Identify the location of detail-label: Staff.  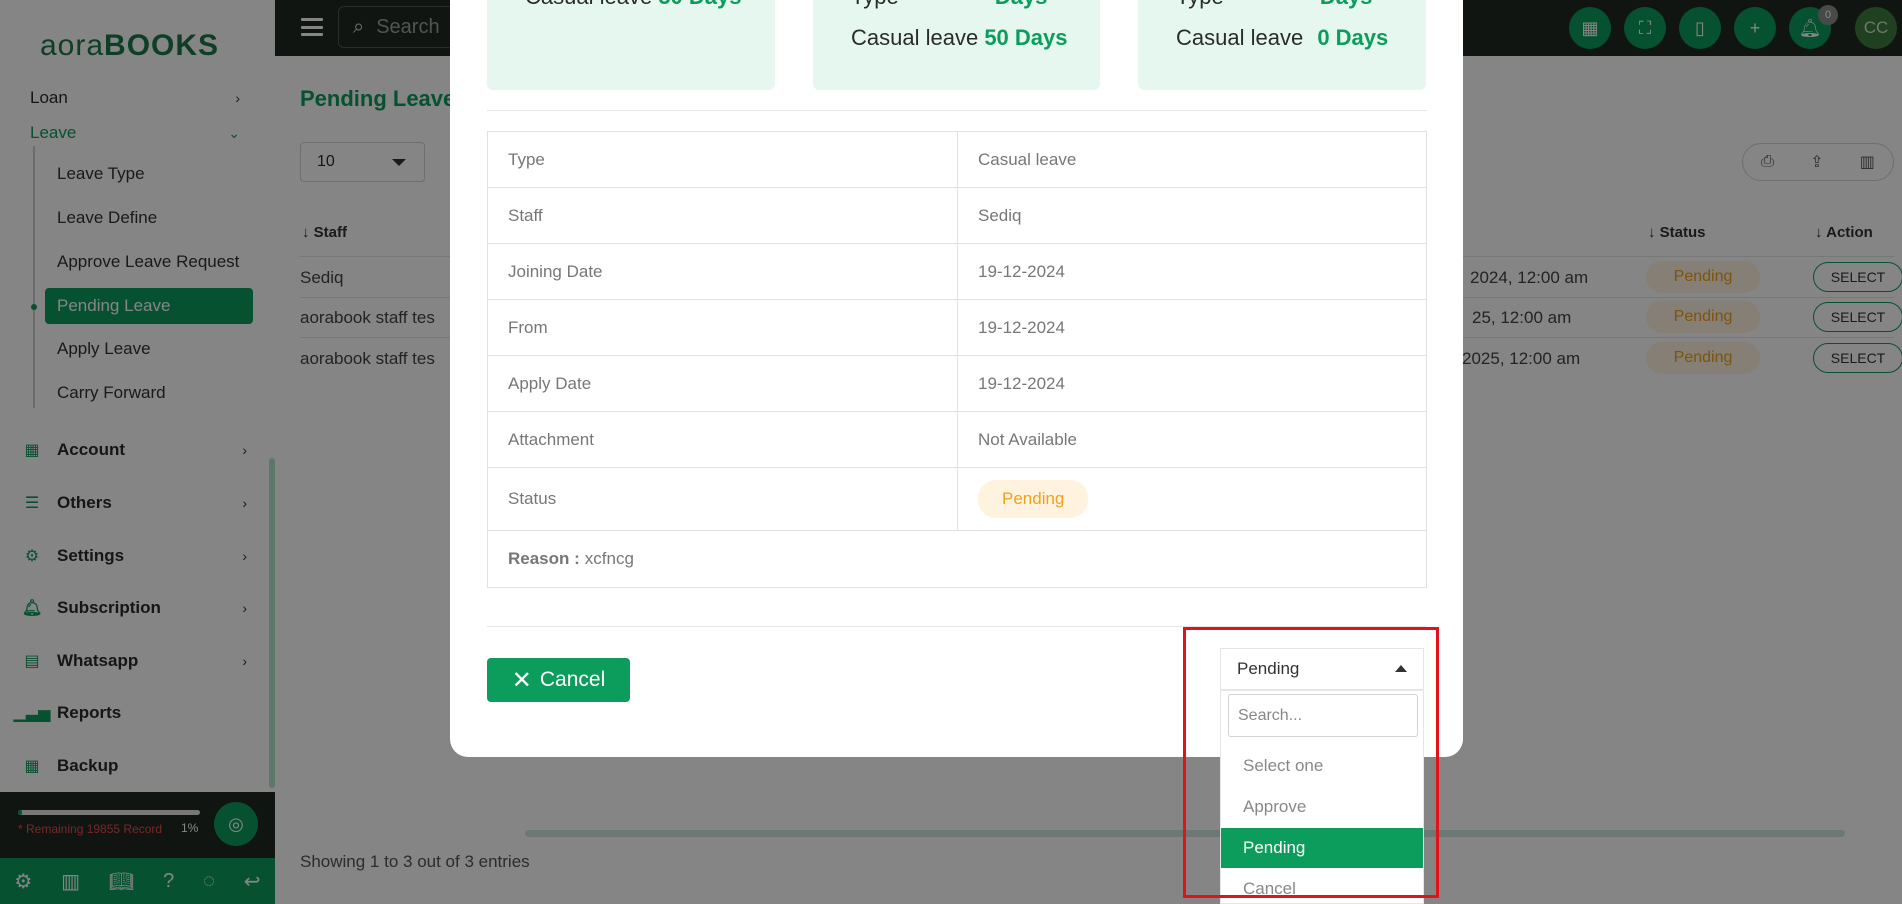
(723, 215).